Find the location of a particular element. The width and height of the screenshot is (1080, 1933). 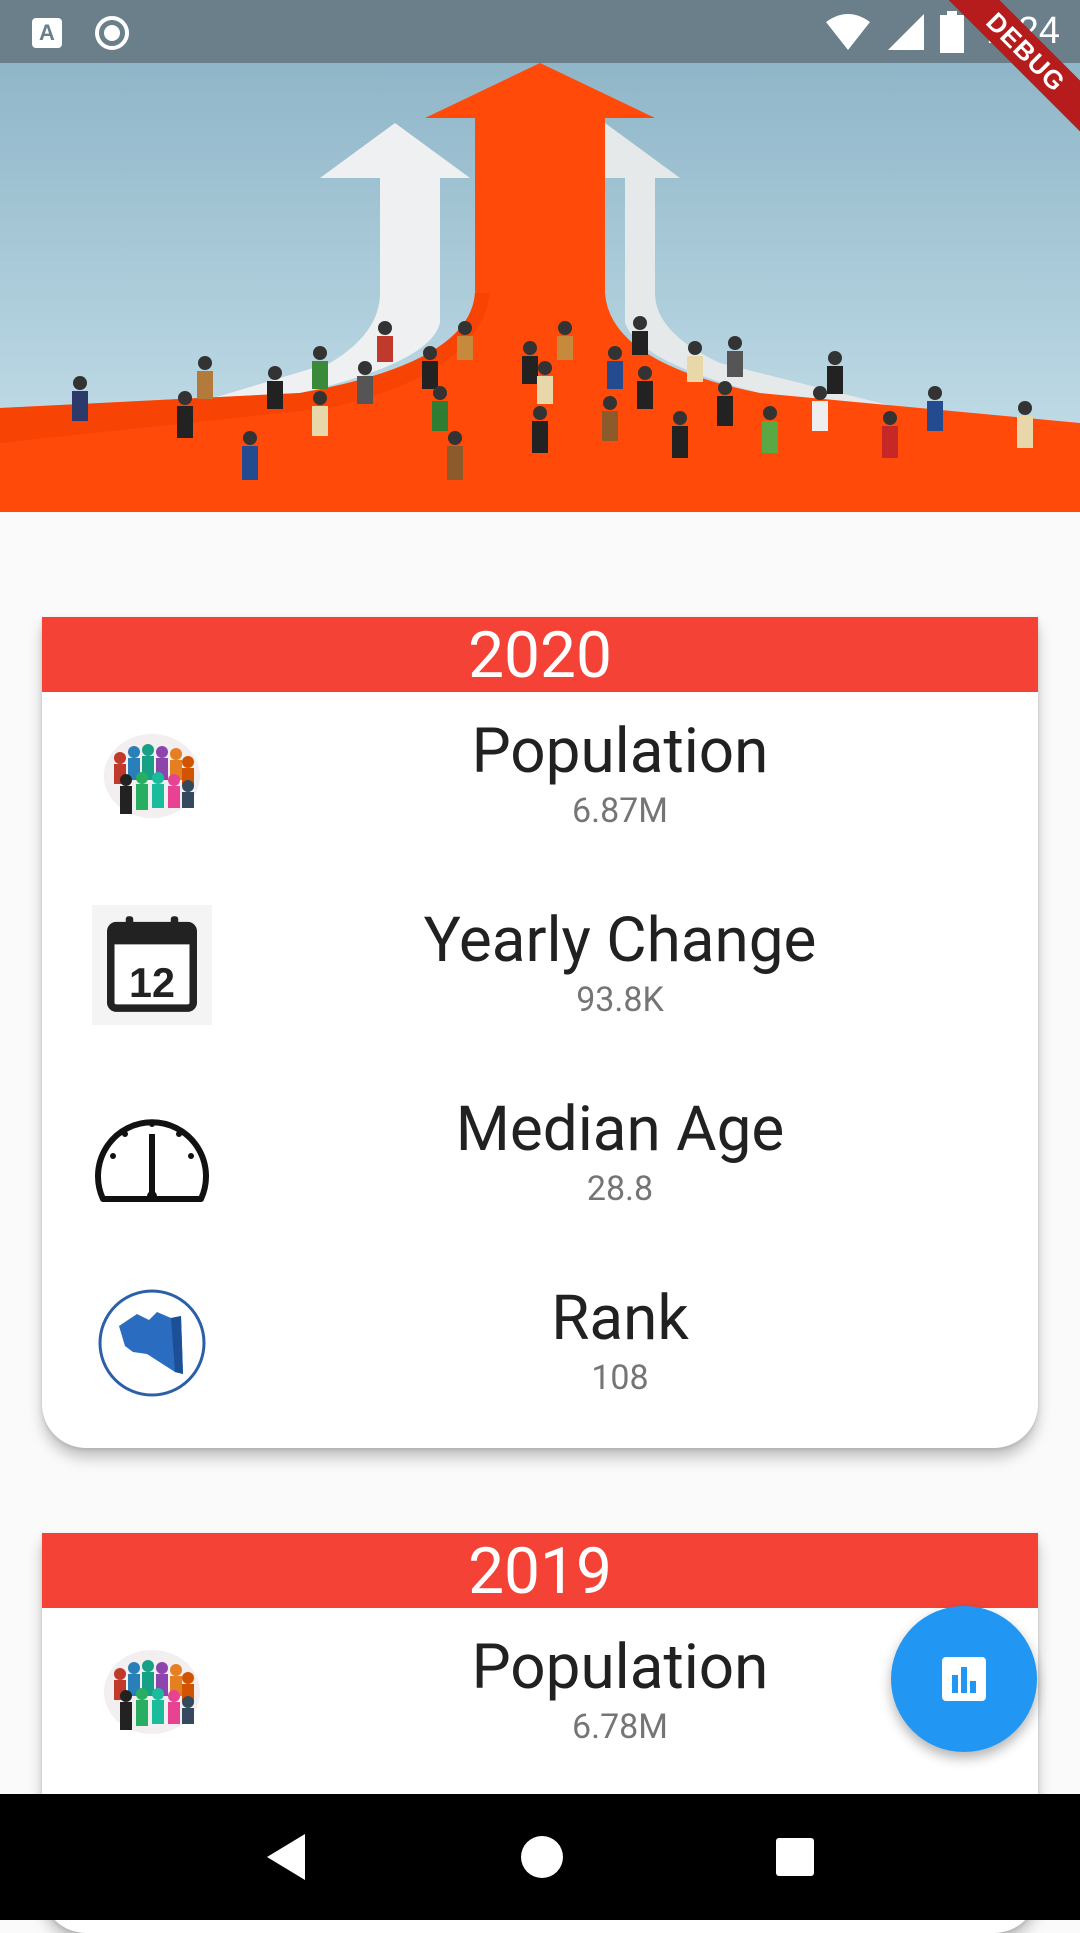

bar-chart-icon is located at coordinates (964, 1679).